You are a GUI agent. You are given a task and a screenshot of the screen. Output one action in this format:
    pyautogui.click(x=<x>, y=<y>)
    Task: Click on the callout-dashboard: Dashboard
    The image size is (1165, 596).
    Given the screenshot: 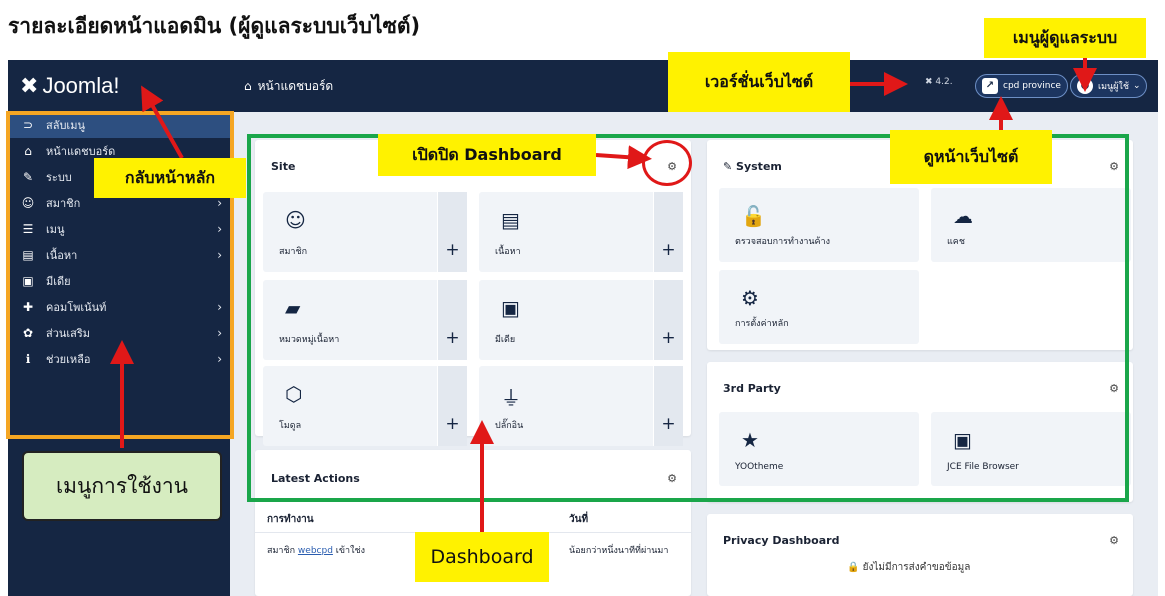 What is the action you would take?
    pyautogui.click(x=482, y=557)
    